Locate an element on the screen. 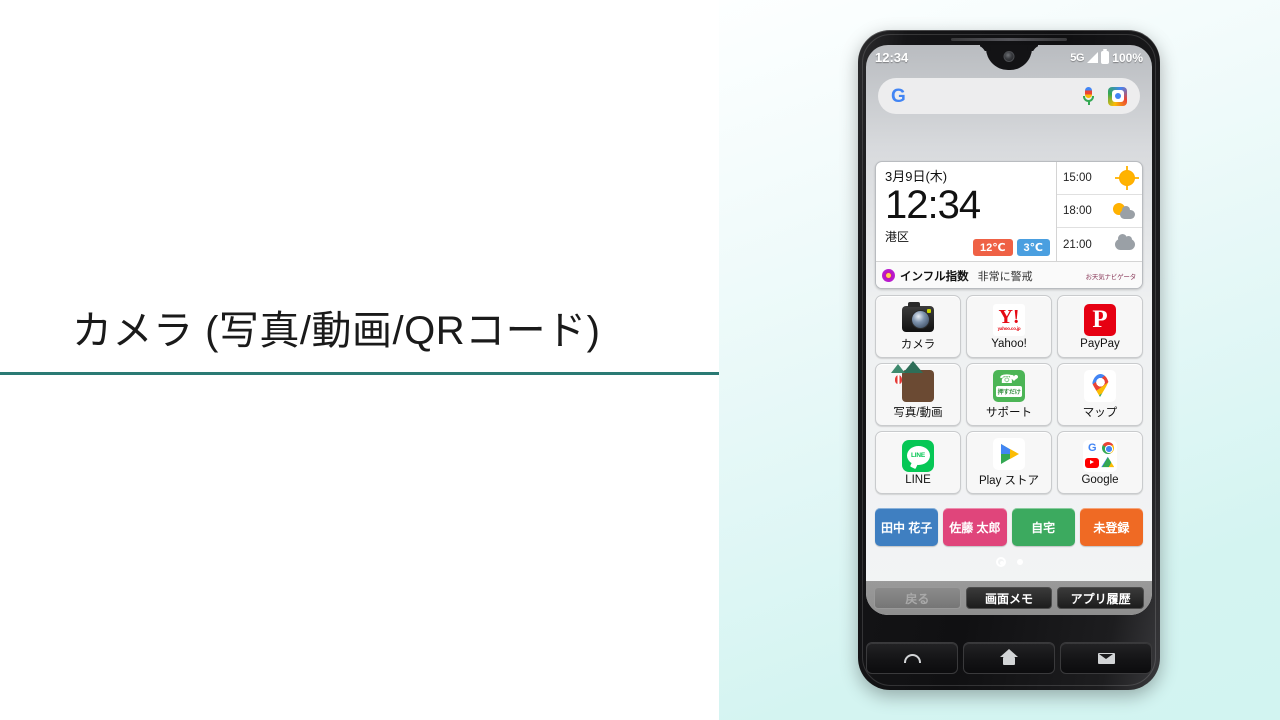 The image size is (1280, 720). app-row: カメラ Y! yahoo.co.jp Yahoo! P PayPay is located at coordinates (1009, 326).